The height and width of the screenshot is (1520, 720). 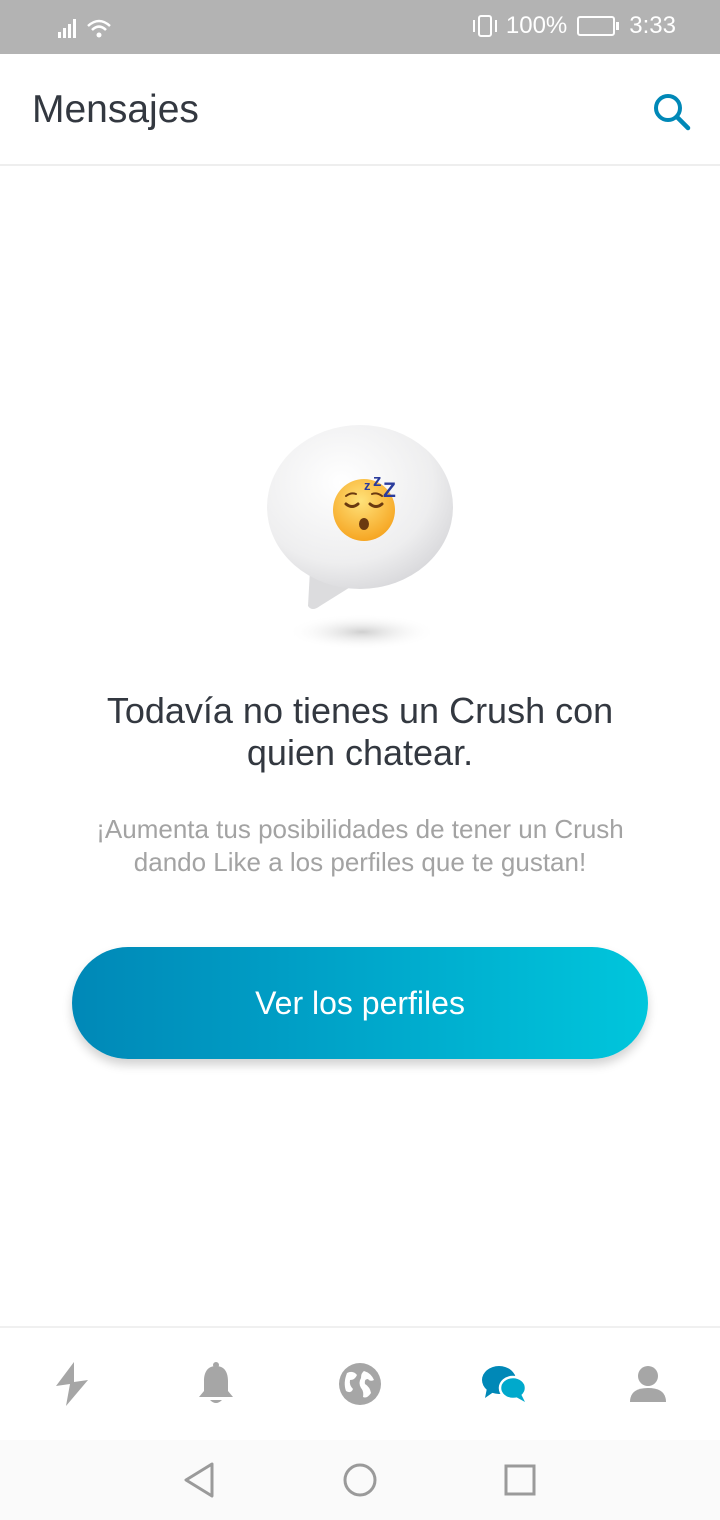 What do you see at coordinates (573, 26) in the screenshot?
I see `status-right: 100% 3:33` at bounding box center [573, 26].